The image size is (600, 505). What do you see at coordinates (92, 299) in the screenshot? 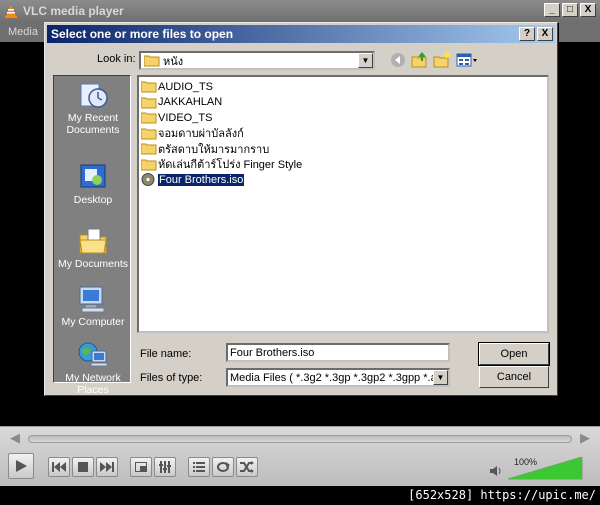
I see `my-computer-icon` at bounding box center [92, 299].